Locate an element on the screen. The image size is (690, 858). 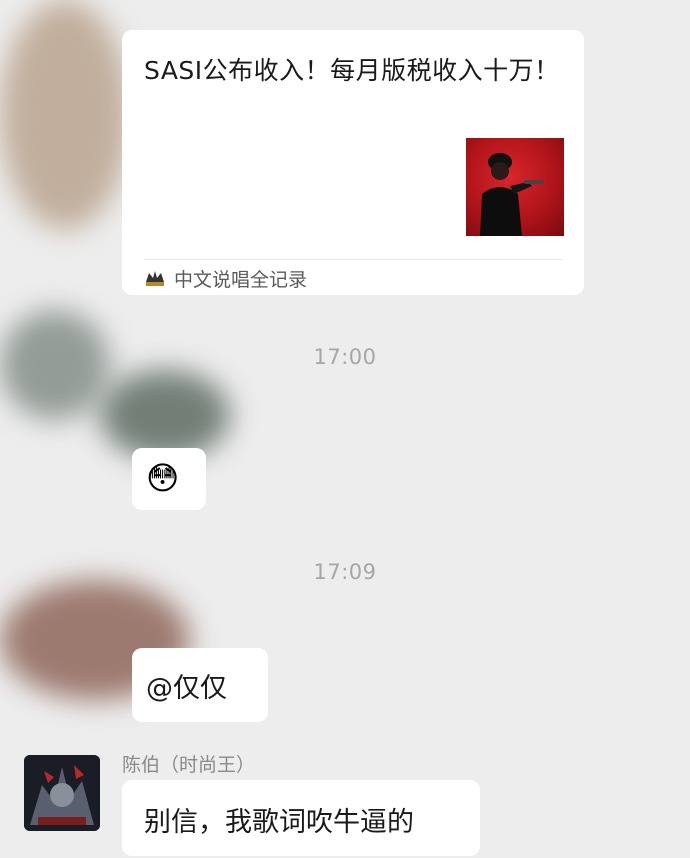
chat-timestamp: 17:09 is located at coordinates (345, 572).